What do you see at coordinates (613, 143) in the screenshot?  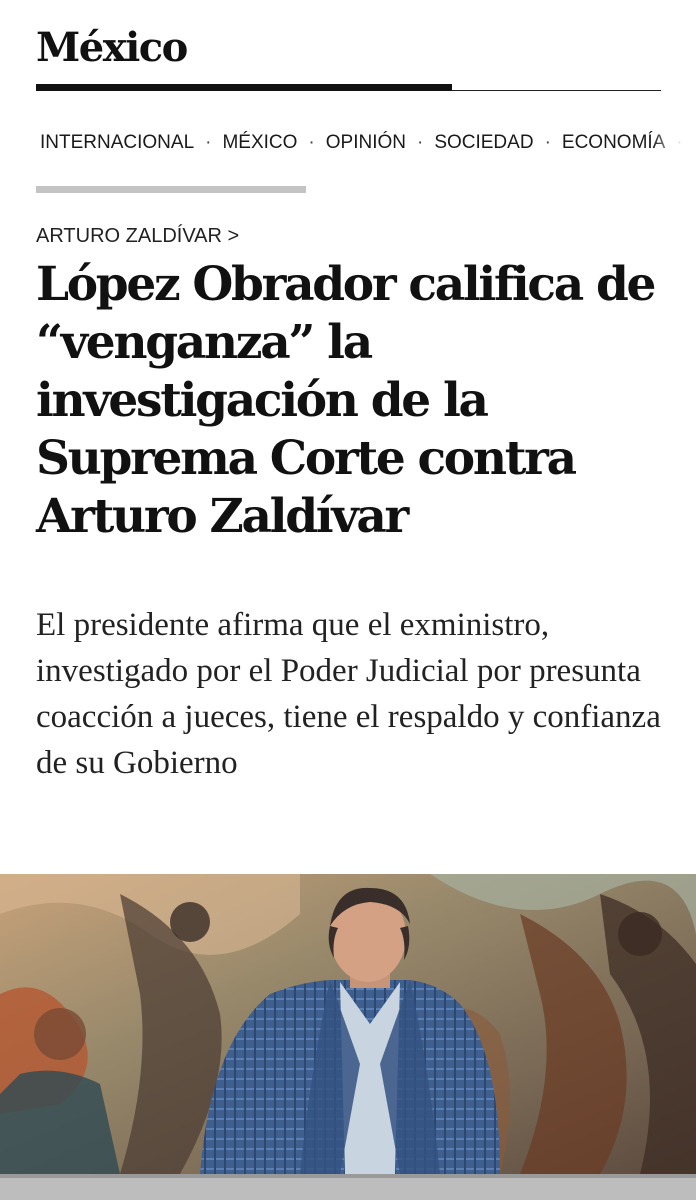 I see `nav-item-economia: ECONOMÍA` at bounding box center [613, 143].